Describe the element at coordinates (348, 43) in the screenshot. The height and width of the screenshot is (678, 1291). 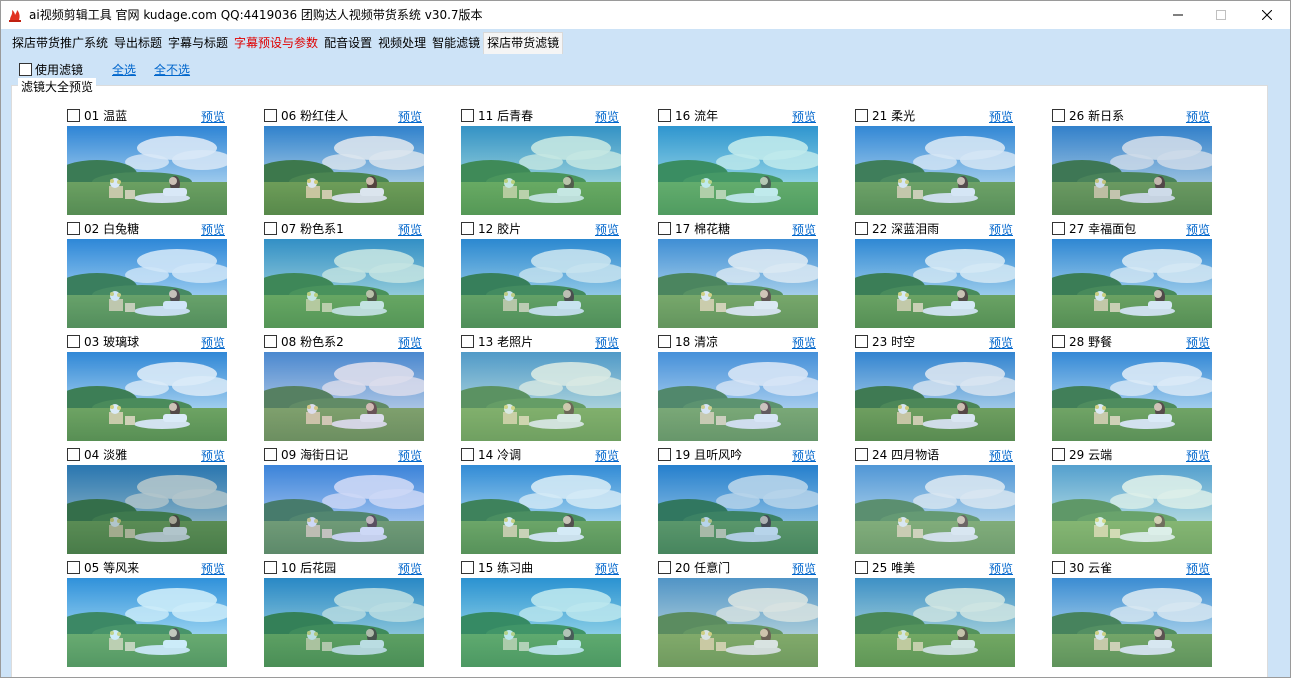
I see `tab-4: 配音设置` at that location.